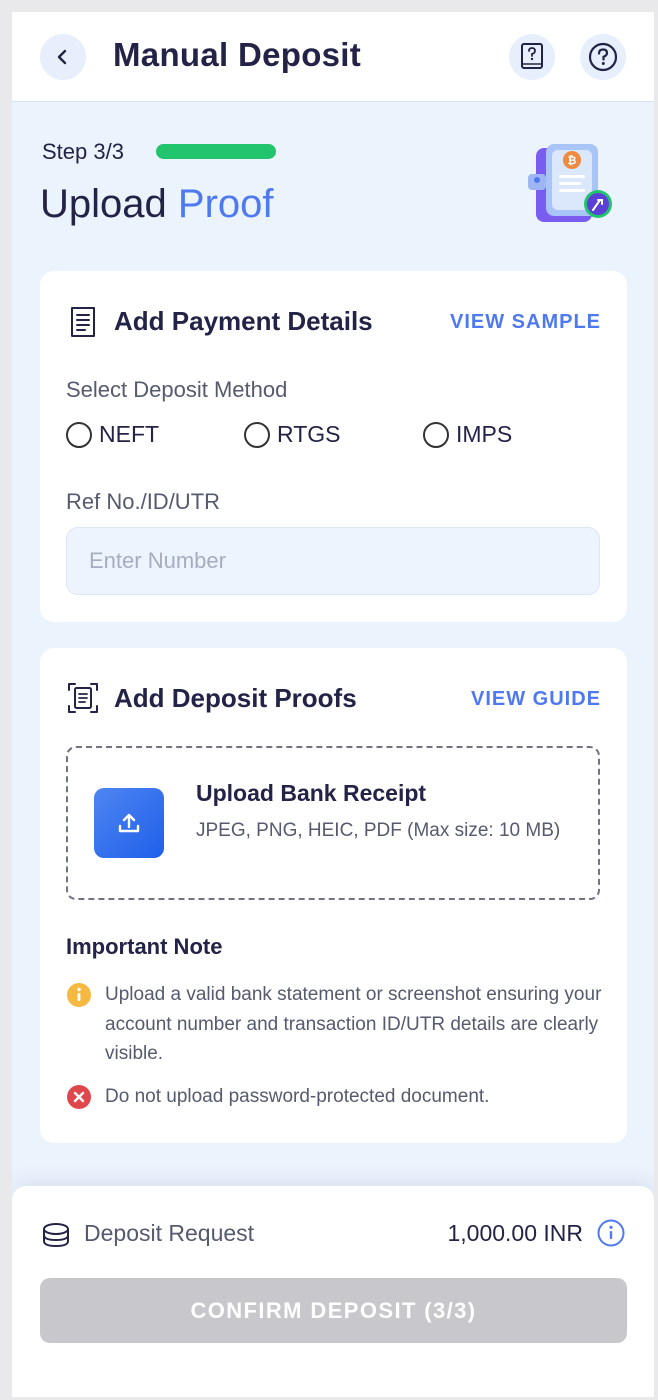  Describe the element at coordinates (515, 1233) in the screenshot. I see `deposit-amount: 1,000.00 INR` at that location.